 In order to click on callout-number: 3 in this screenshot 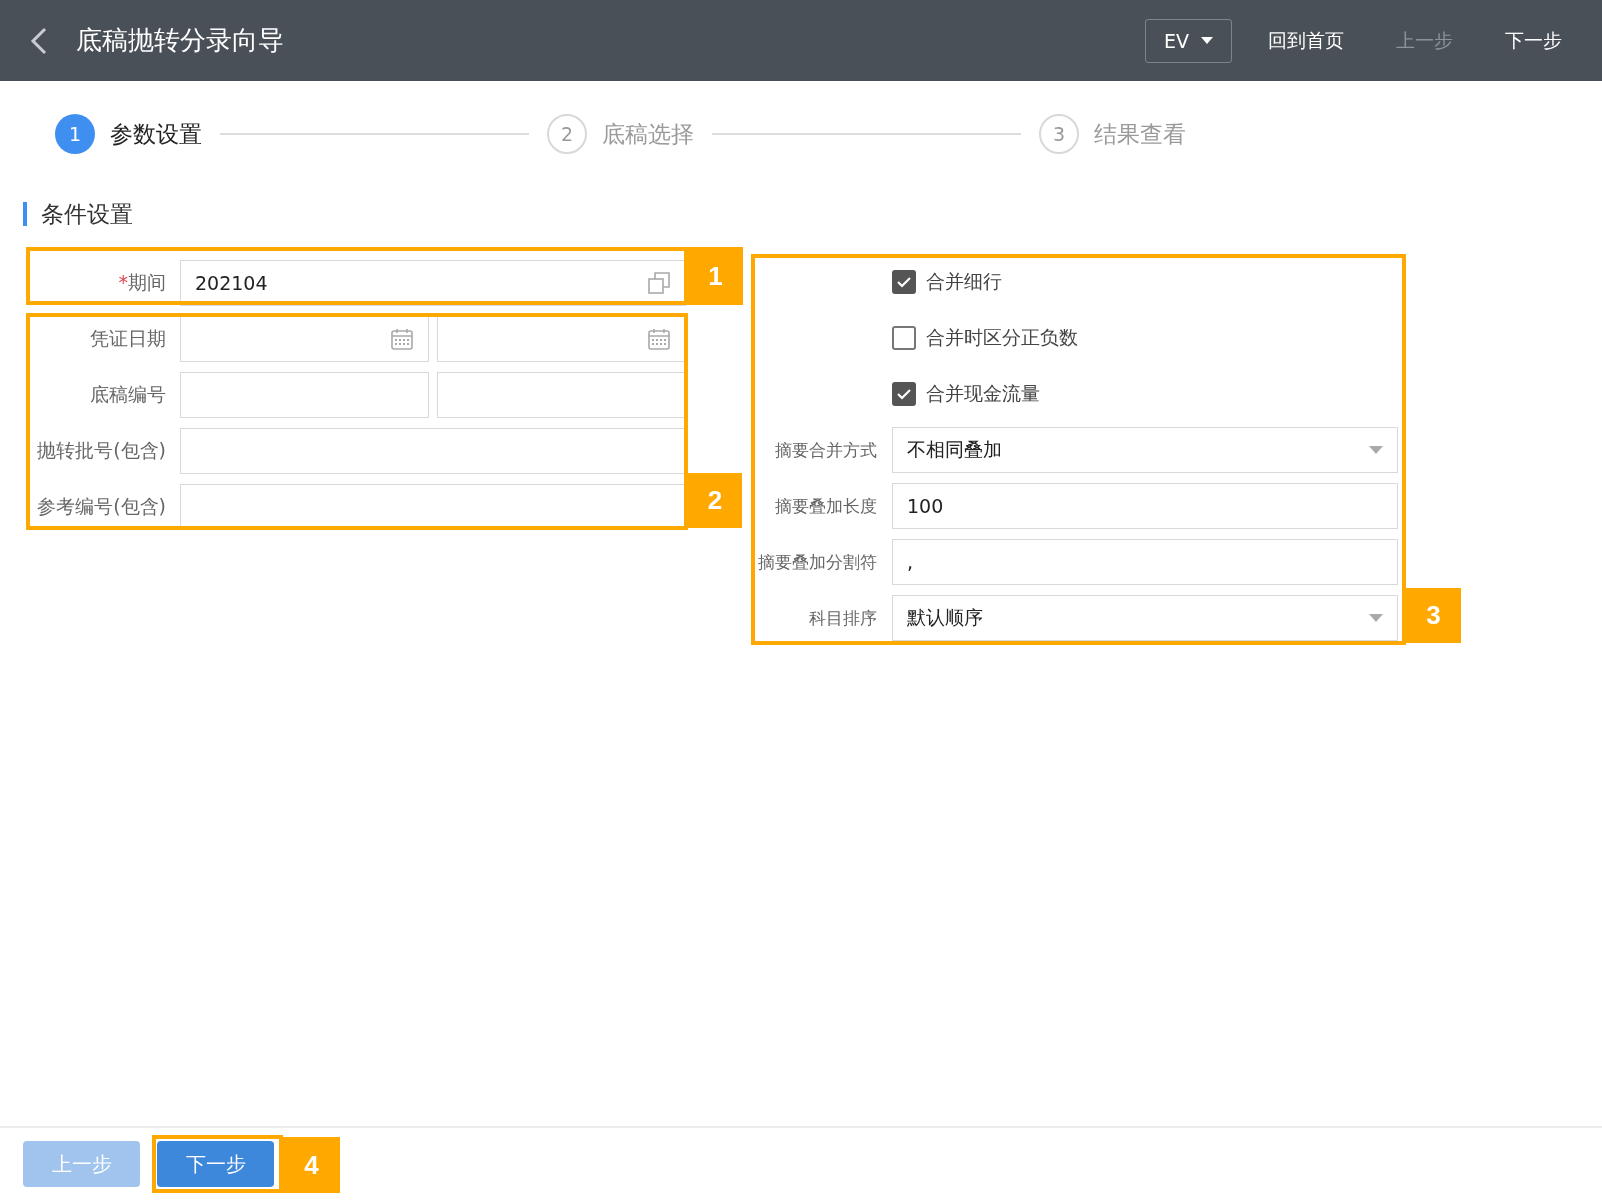, I will do `click(1433, 615)`.